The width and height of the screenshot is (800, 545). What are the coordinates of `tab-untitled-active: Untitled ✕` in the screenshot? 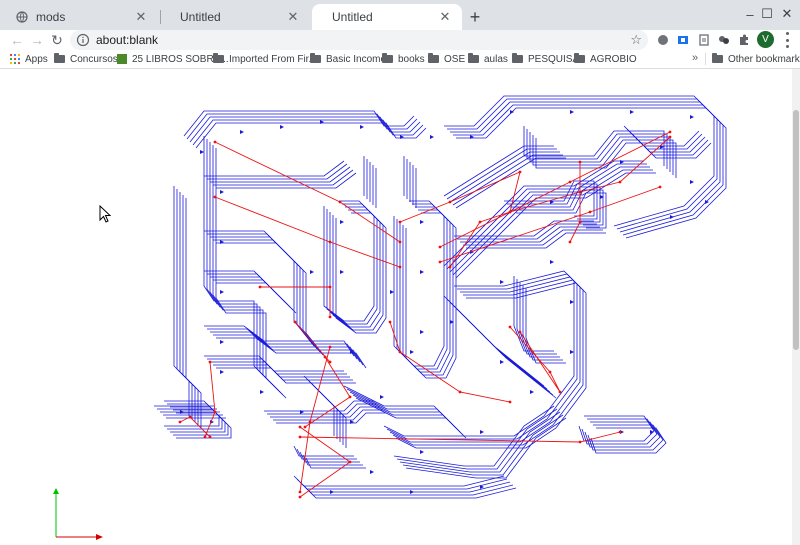 It's located at (387, 17).